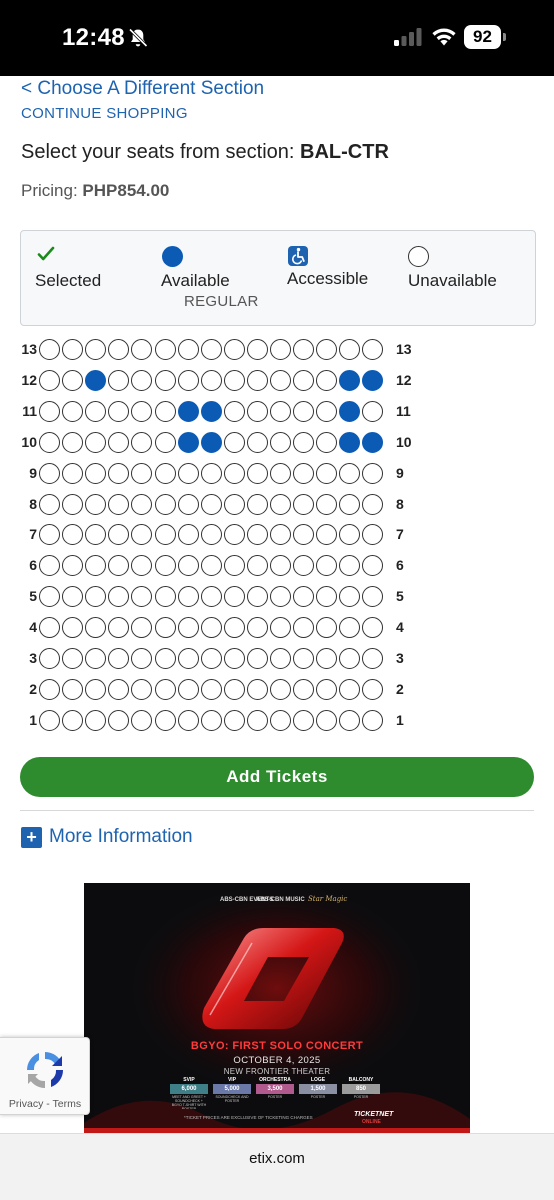  I want to click on poster-tier: ORCHESTRA 3,500 POSTER, so click(275, 1094).